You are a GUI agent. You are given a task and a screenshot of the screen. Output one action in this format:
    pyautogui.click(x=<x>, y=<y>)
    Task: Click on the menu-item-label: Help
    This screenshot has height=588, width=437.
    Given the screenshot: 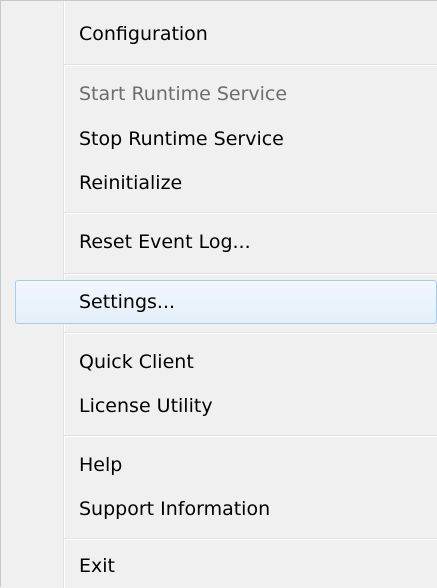 What is the action you would take?
    pyautogui.click(x=101, y=465)
    